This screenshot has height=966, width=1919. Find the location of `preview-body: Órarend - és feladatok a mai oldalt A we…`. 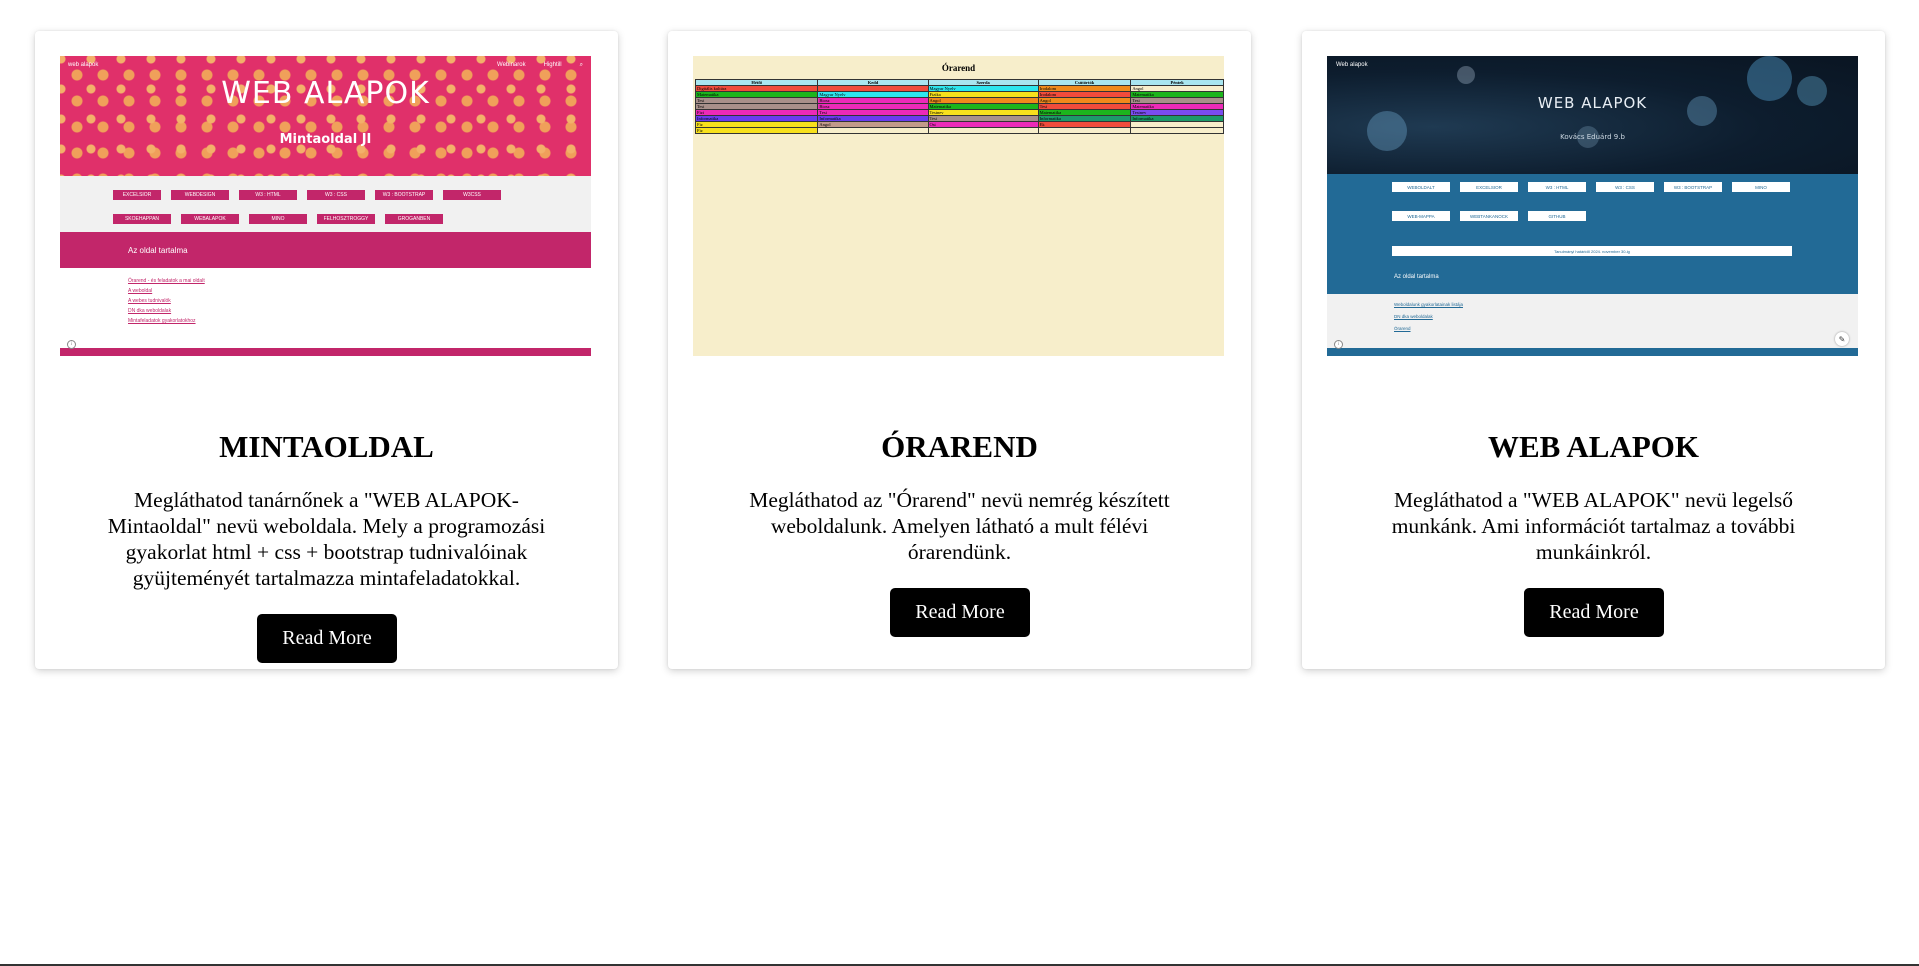

preview-body: Órarend - és feladatok a mai oldalt A we… is located at coordinates (325, 308).